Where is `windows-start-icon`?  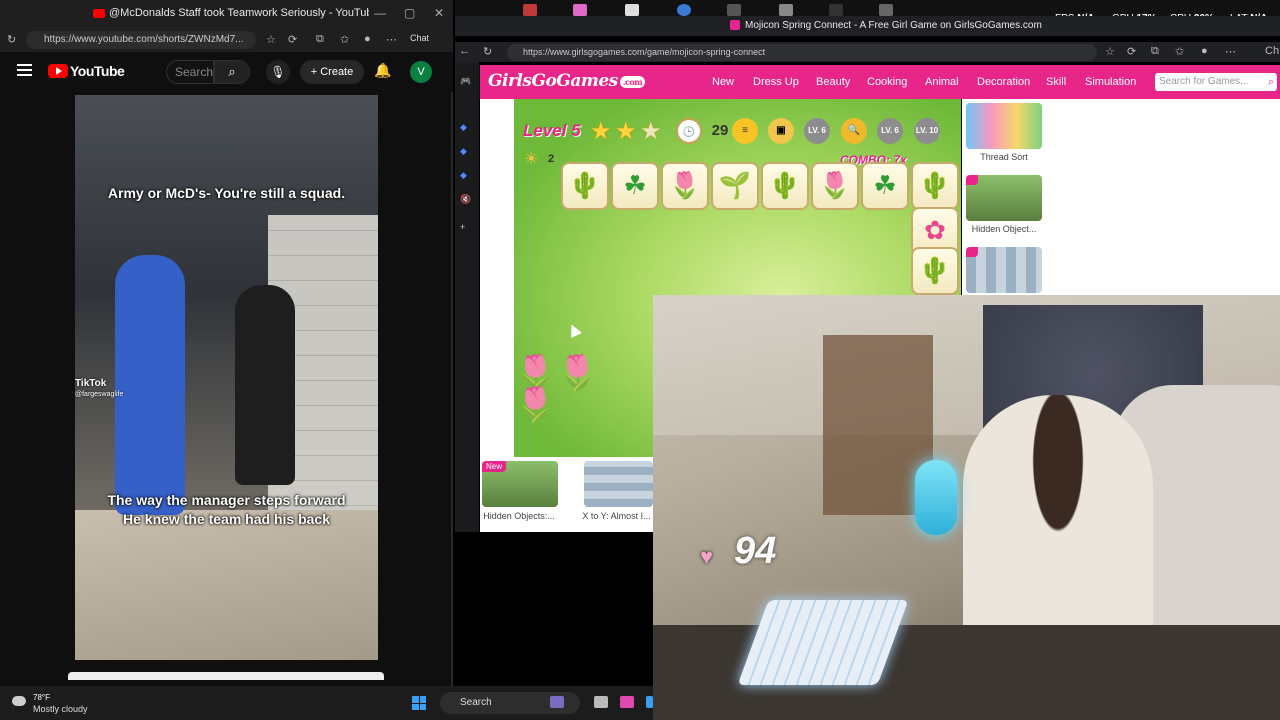 windows-start-icon is located at coordinates (419, 703).